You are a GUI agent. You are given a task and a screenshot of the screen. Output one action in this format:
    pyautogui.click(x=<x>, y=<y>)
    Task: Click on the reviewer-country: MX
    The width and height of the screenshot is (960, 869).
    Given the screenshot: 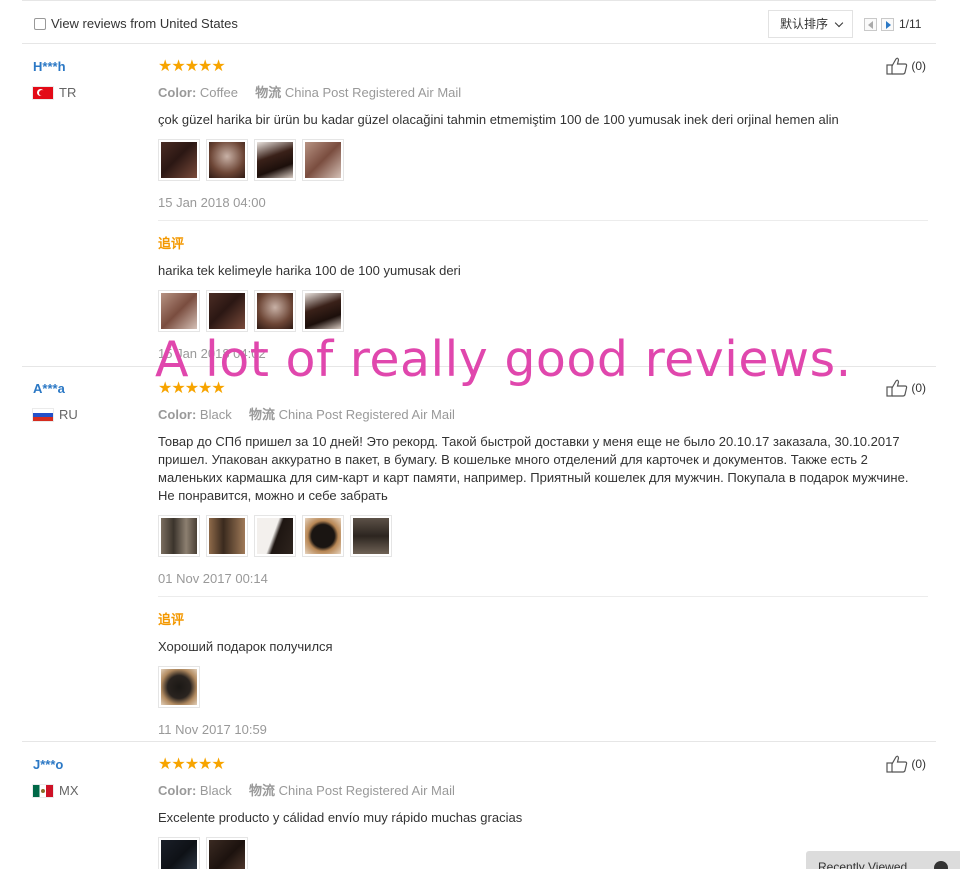 What is the action you would take?
    pyautogui.click(x=56, y=790)
    